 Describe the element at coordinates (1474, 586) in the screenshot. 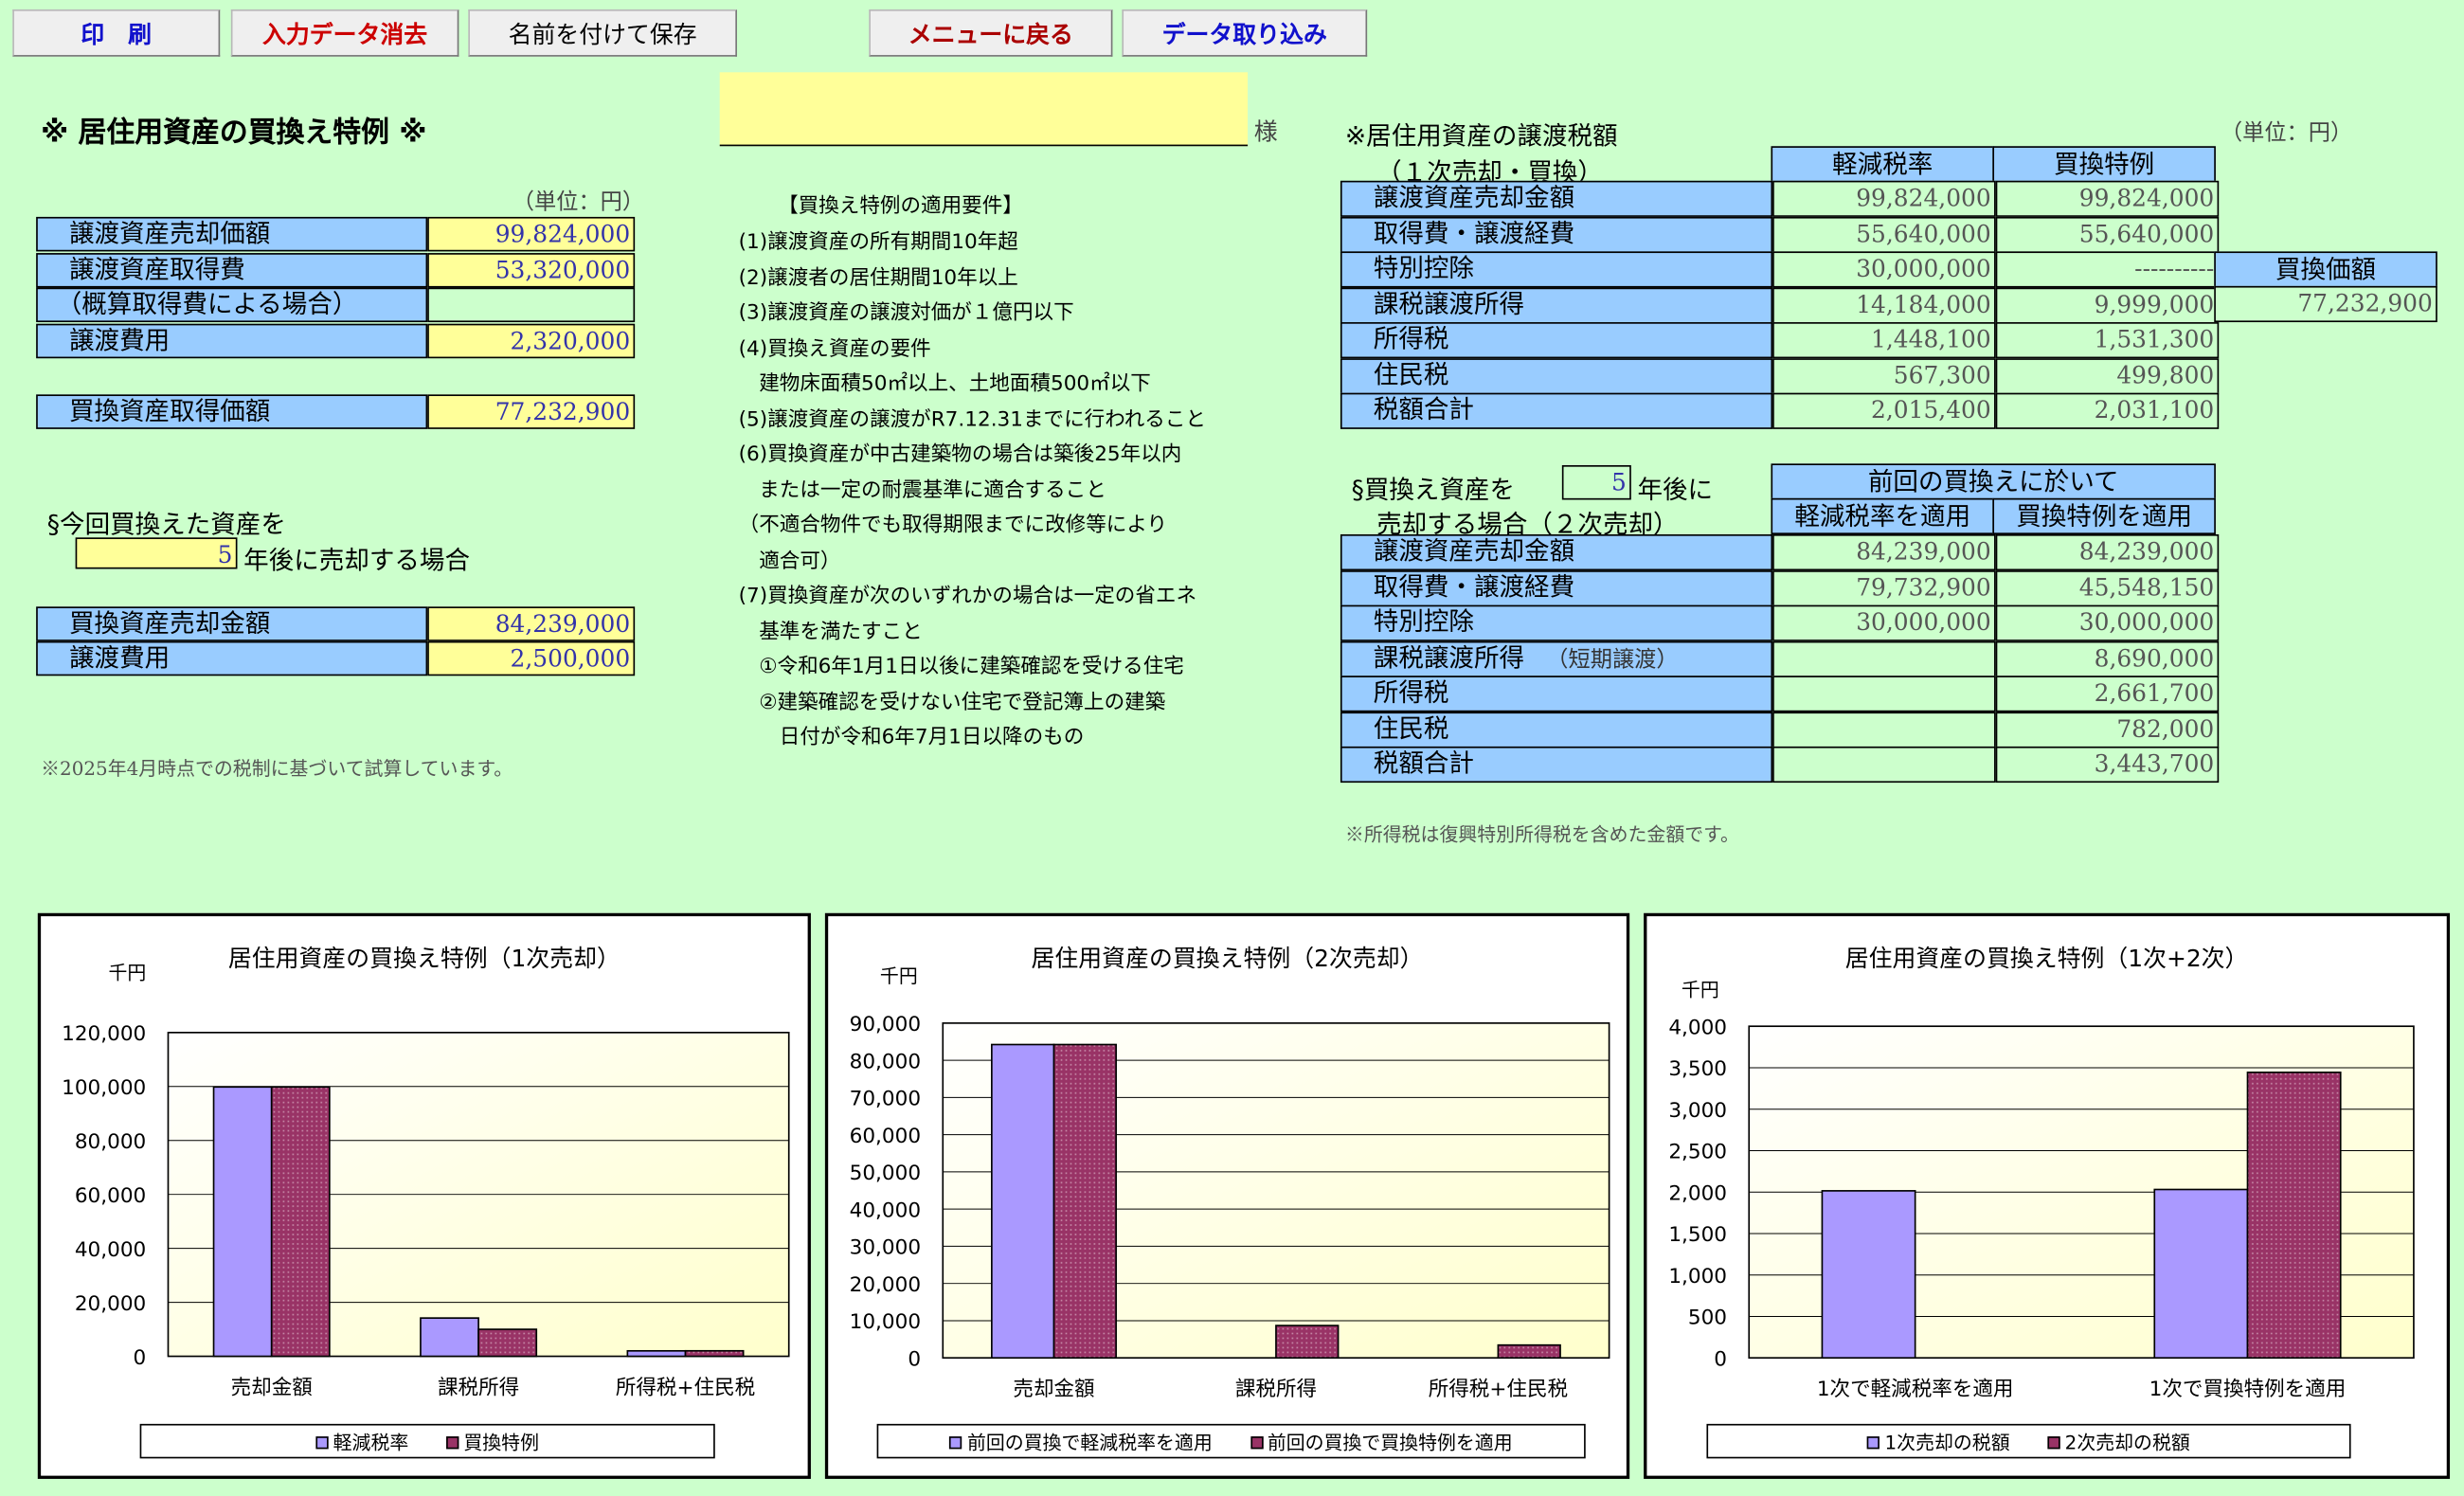

I see `tax-row-label-text: 取得費・譲渡経費` at that location.